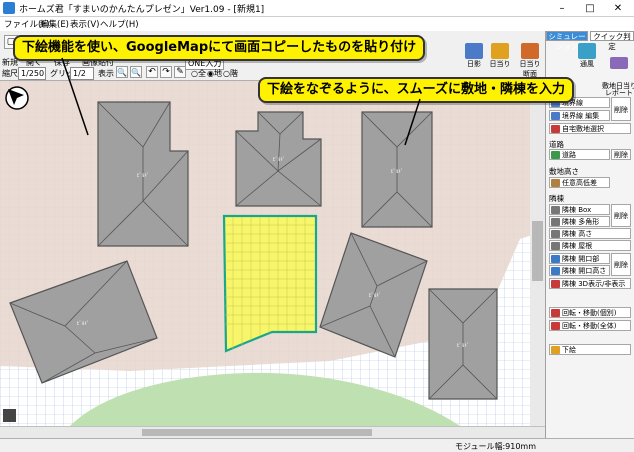 The width and height of the screenshot is (634, 452). What do you see at coordinates (75, 96) in the screenshot?
I see `callout-top-pointer` at bounding box center [75, 96].